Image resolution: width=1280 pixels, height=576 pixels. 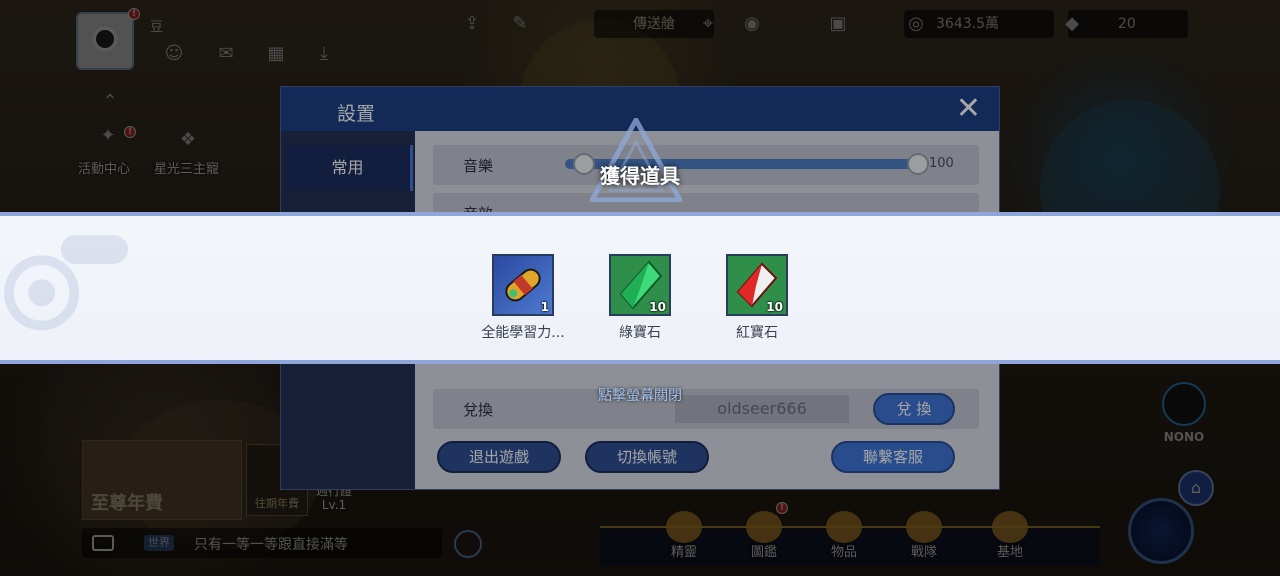 What do you see at coordinates (523, 285) in the screenshot?
I see `learning-power-capsule-icon: 1` at bounding box center [523, 285].